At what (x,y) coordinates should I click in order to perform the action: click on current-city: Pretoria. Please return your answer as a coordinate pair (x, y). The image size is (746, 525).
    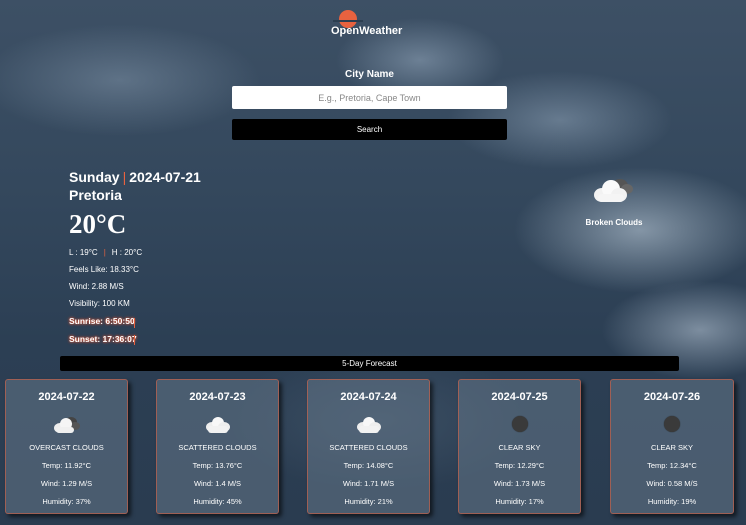
    Looking at the image, I should click on (95, 195).